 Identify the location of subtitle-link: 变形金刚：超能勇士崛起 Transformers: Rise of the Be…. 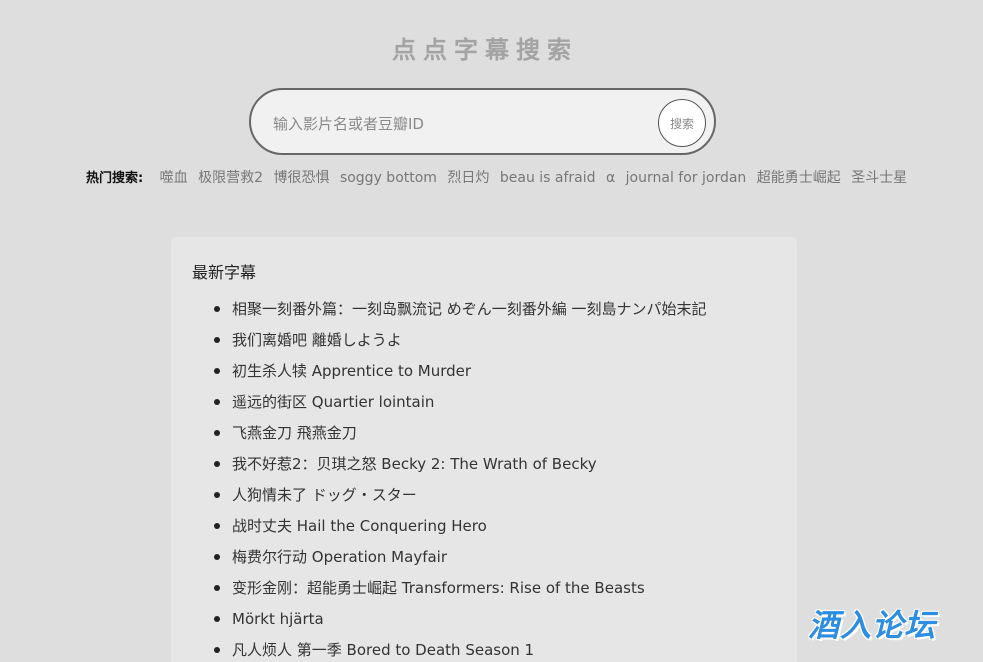
(438, 588).